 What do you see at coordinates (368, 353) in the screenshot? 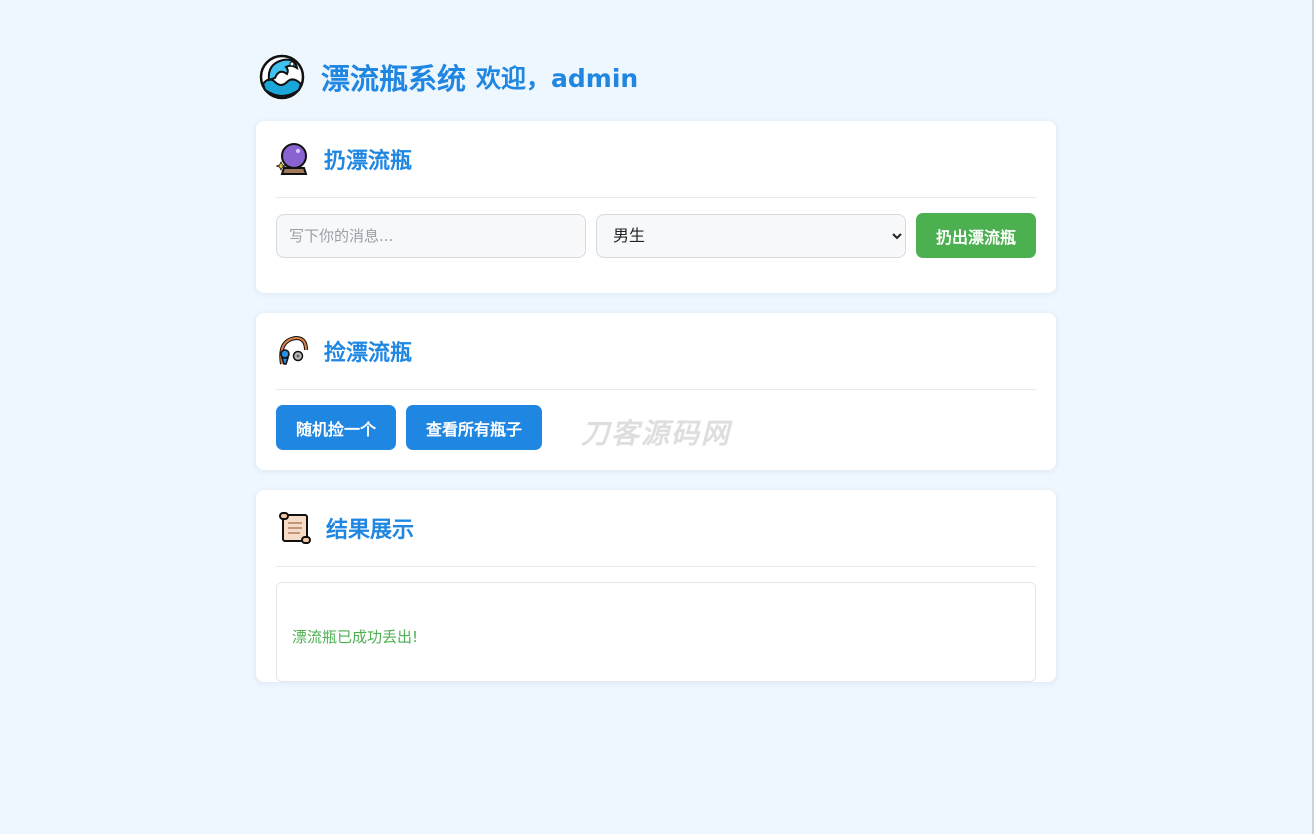
I see `pick-heading: 捡漂流瓶` at bounding box center [368, 353].